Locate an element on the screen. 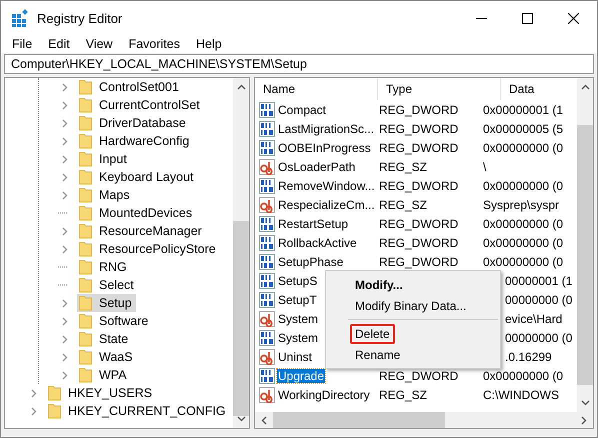 The width and height of the screenshot is (598, 438). value-type: REG_SZ is located at coordinates (403, 167).